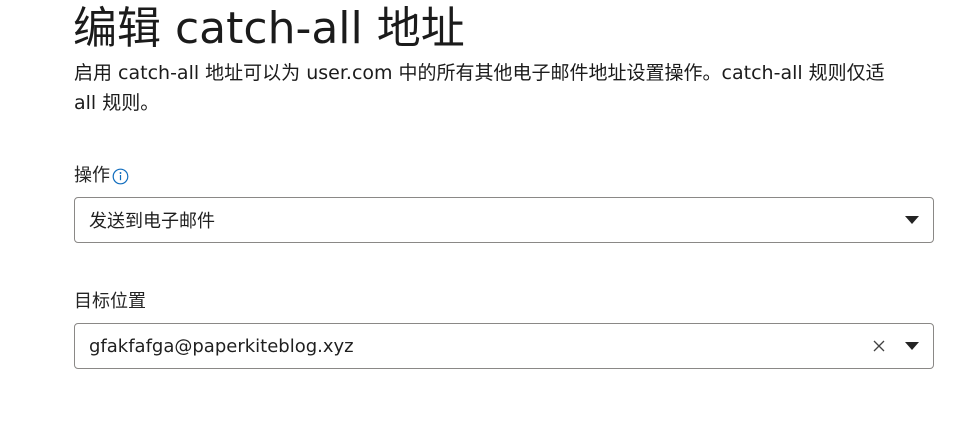 This screenshot has height=443, width=974. What do you see at coordinates (117, 103) in the screenshot?
I see `description-line-2: all 规则。` at bounding box center [117, 103].